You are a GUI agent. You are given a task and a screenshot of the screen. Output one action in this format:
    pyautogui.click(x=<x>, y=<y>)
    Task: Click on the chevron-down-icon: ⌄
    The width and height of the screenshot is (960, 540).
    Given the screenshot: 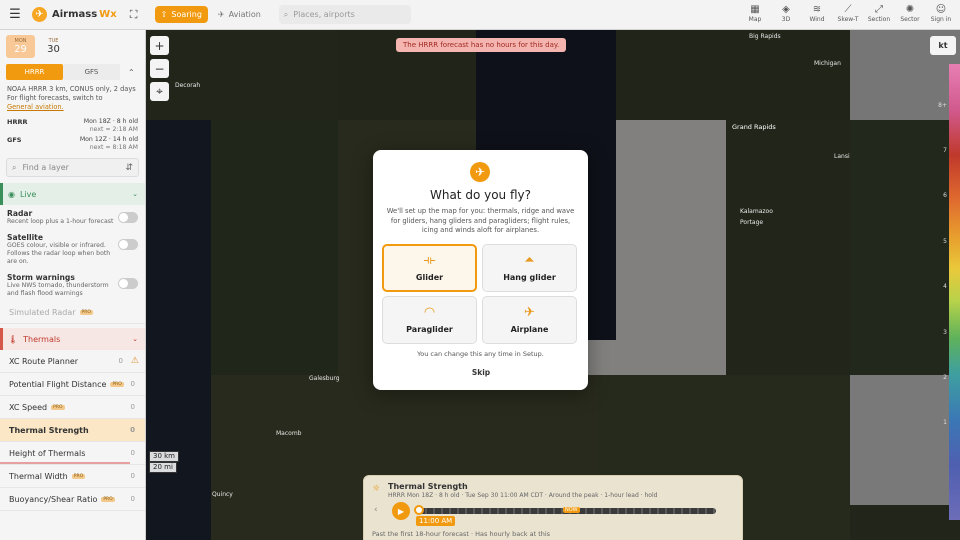 What is the action you would take?
    pyautogui.click(x=135, y=194)
    